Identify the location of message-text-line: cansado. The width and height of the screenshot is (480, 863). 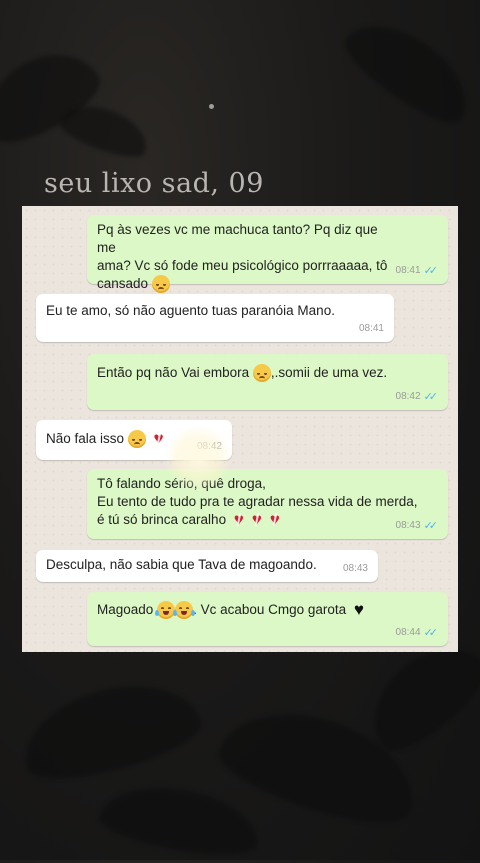
(123, 283).